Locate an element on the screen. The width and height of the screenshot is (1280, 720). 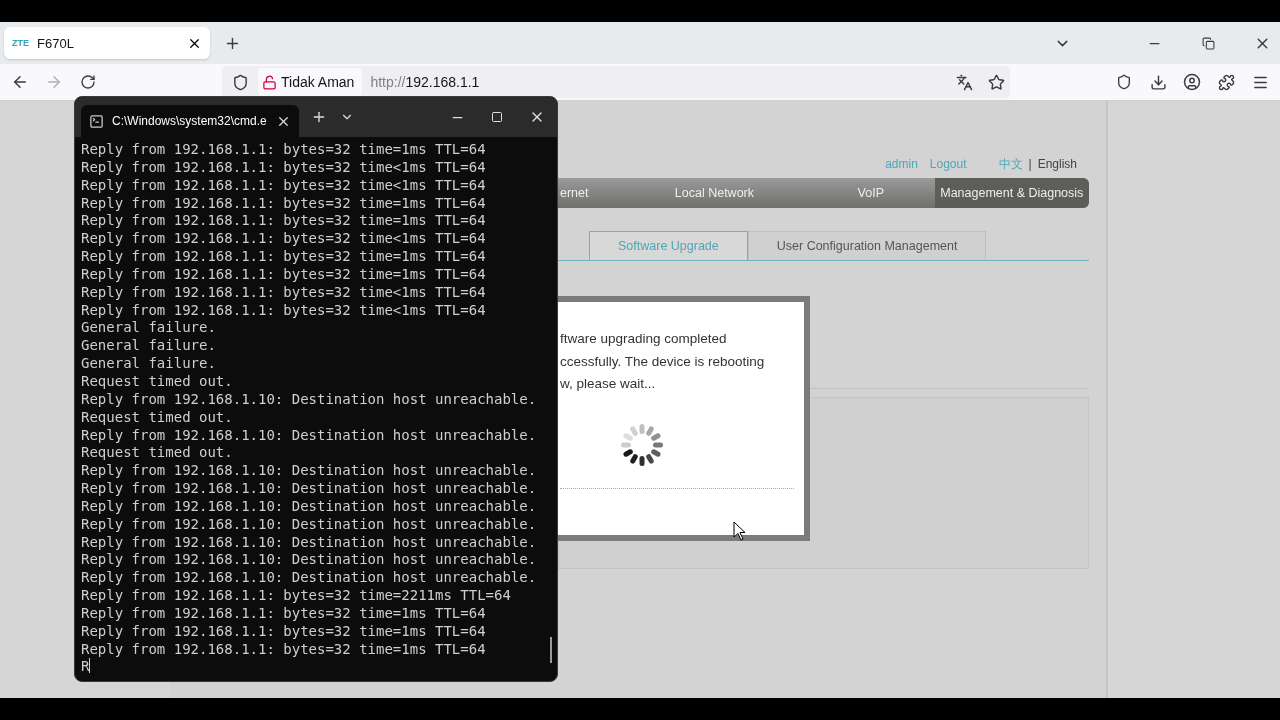
nav-tab: Local Network is located at coordinates (714, 193).